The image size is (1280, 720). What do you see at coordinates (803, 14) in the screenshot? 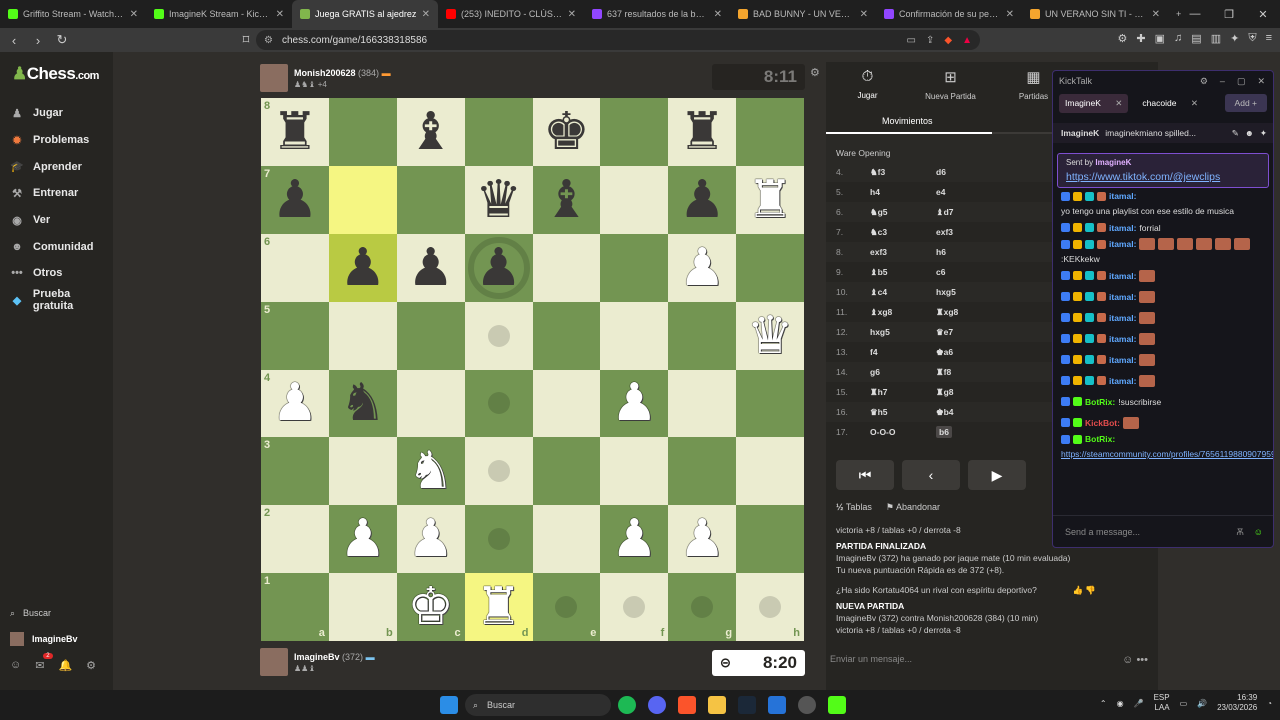
I see `browser-tab: BAD BUNNY - UN VERANO ✕` at bounding box center [803, 14].